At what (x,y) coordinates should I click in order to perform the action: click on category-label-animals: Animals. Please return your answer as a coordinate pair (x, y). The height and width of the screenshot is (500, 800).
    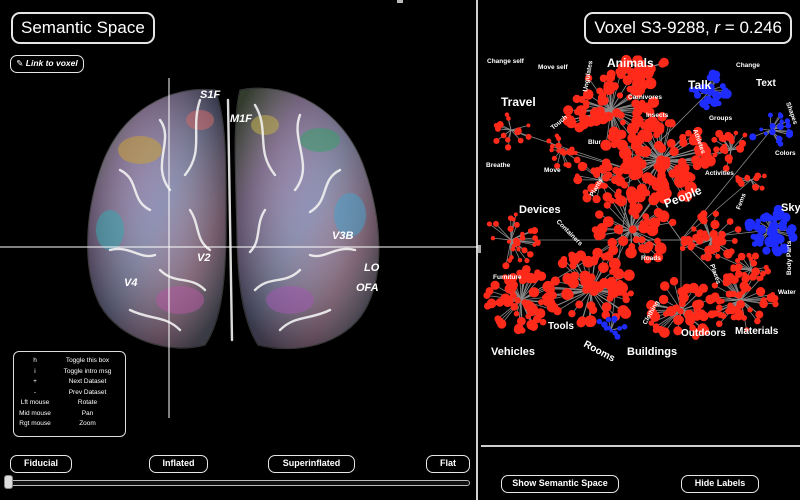
    Looking at the image, I should click on (630, 63).